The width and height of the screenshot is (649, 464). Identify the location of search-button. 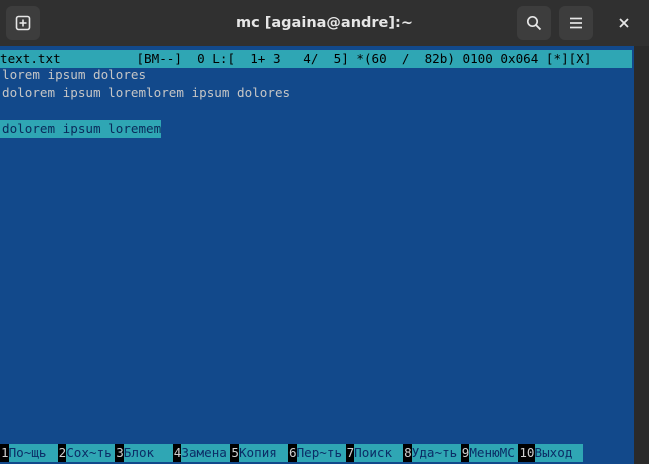
(534, 23).